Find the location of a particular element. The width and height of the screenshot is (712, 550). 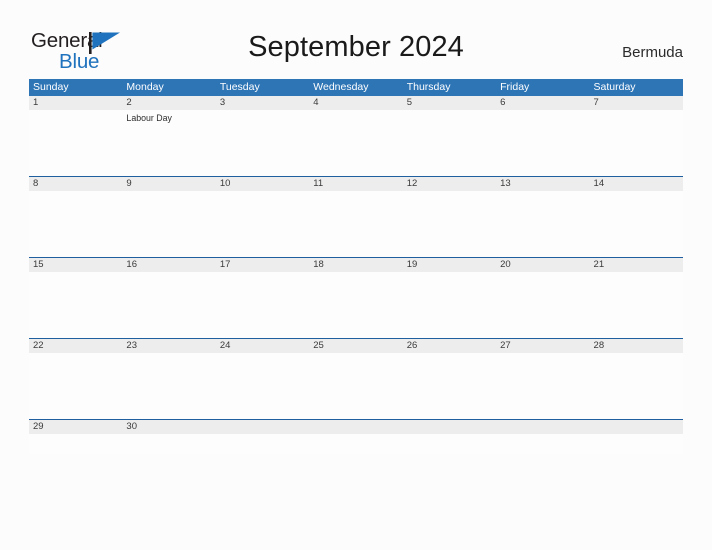

week-date-band: 29 30 is located at coordinates (356, 427).